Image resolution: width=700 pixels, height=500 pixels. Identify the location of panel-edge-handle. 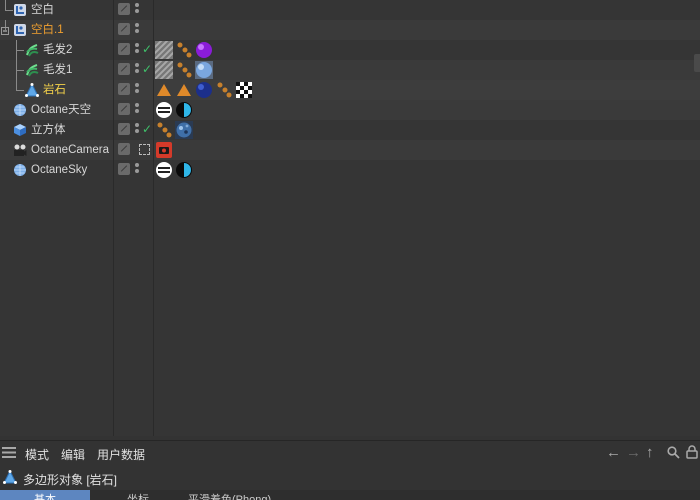
(697, 63).